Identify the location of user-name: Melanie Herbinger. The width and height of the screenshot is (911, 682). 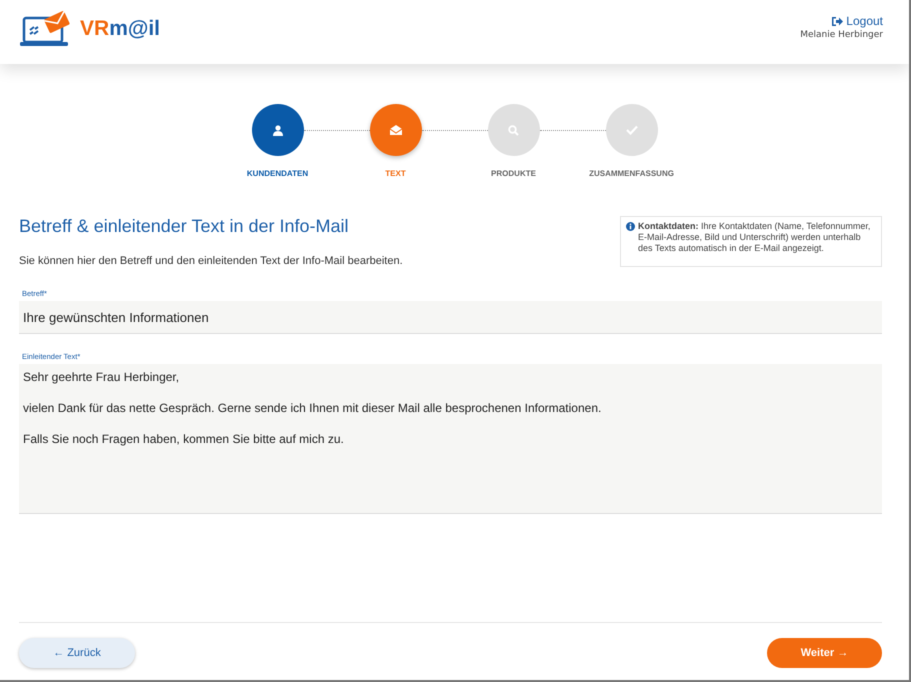
(841, 35).